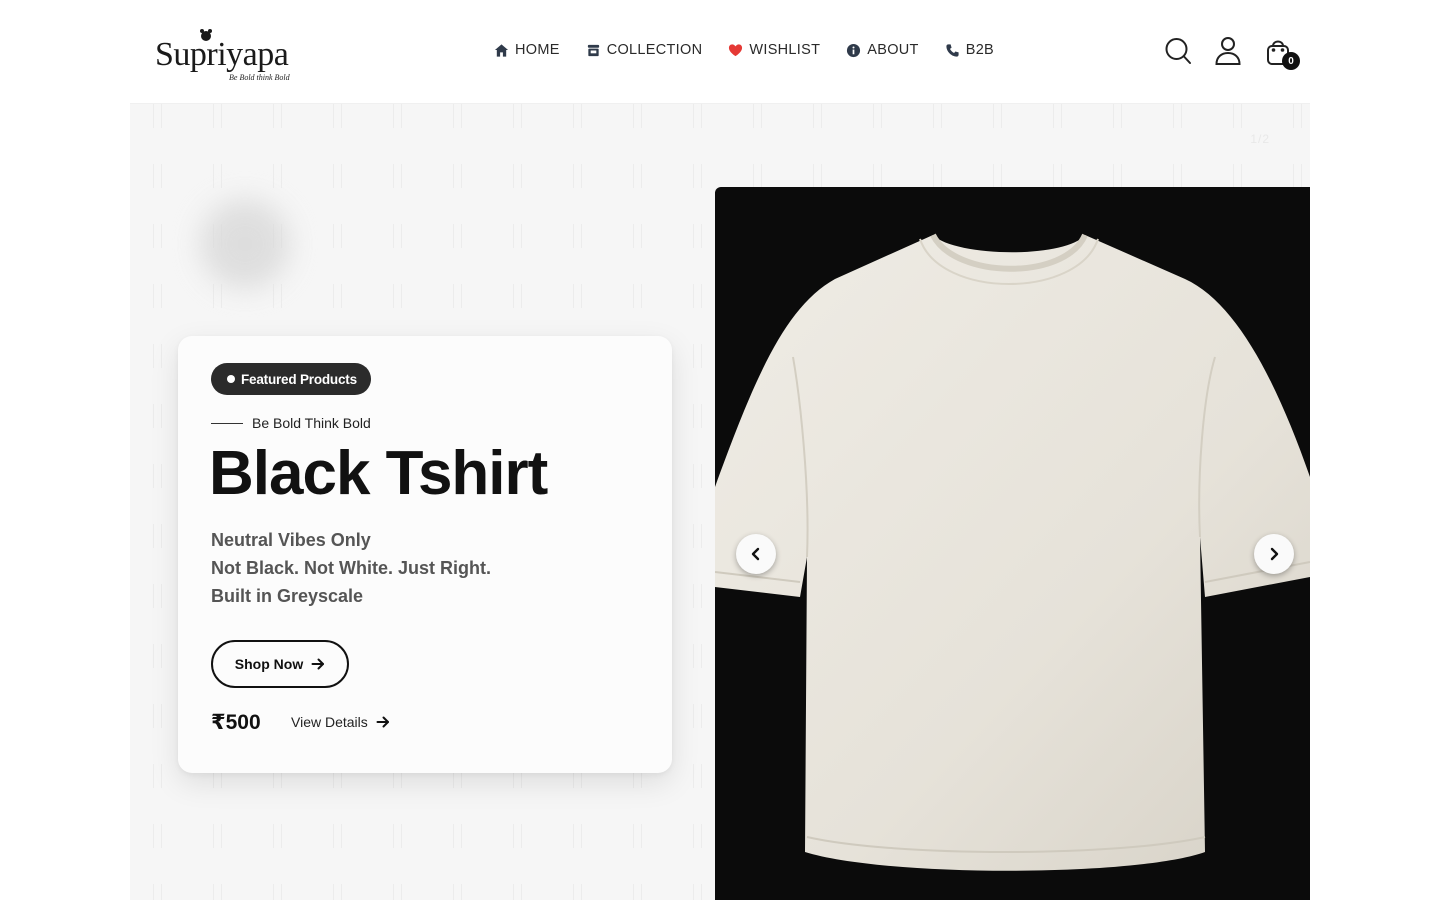  What do you see at coordinates (287, 596) in the screenshot?
I see `description-line: Built in Greyscale` at bounding box center [287, 596].